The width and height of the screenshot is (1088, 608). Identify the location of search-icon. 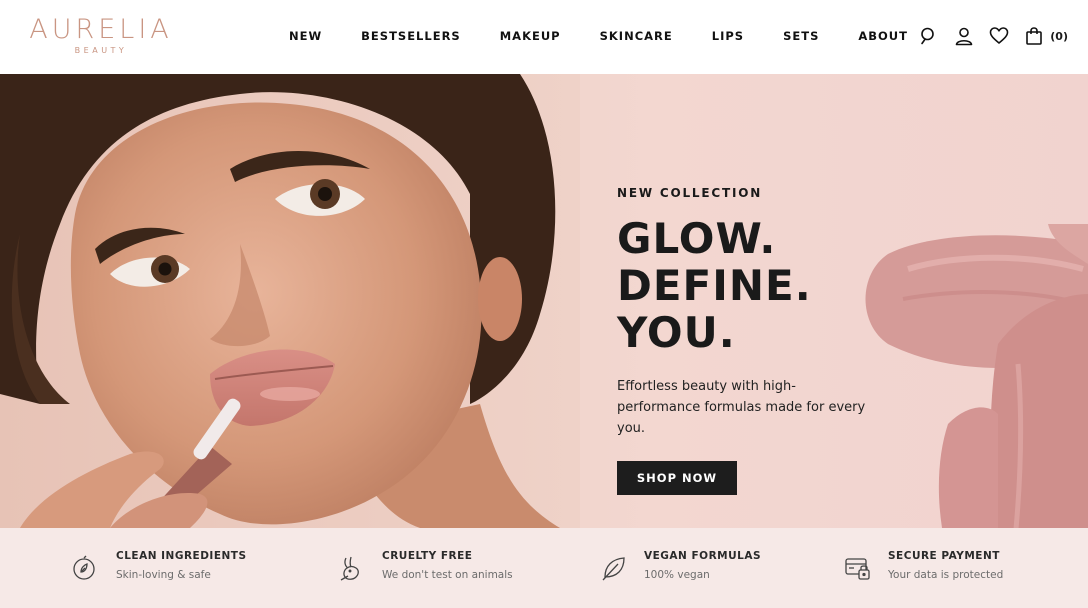
(929, 36).